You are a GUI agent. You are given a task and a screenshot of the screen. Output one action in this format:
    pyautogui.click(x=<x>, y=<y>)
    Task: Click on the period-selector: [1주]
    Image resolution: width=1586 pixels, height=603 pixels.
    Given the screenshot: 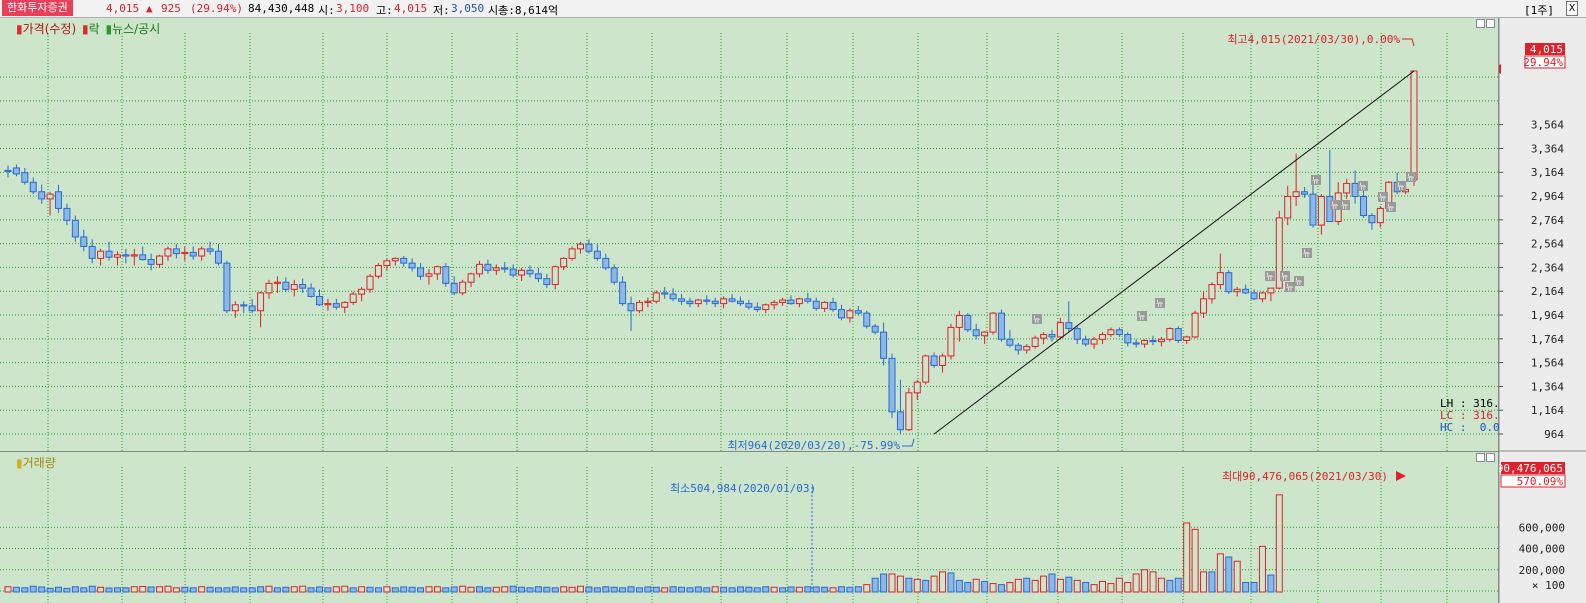 What is the action you would take?
    pyautogui.click(x=1539, y=10)
    